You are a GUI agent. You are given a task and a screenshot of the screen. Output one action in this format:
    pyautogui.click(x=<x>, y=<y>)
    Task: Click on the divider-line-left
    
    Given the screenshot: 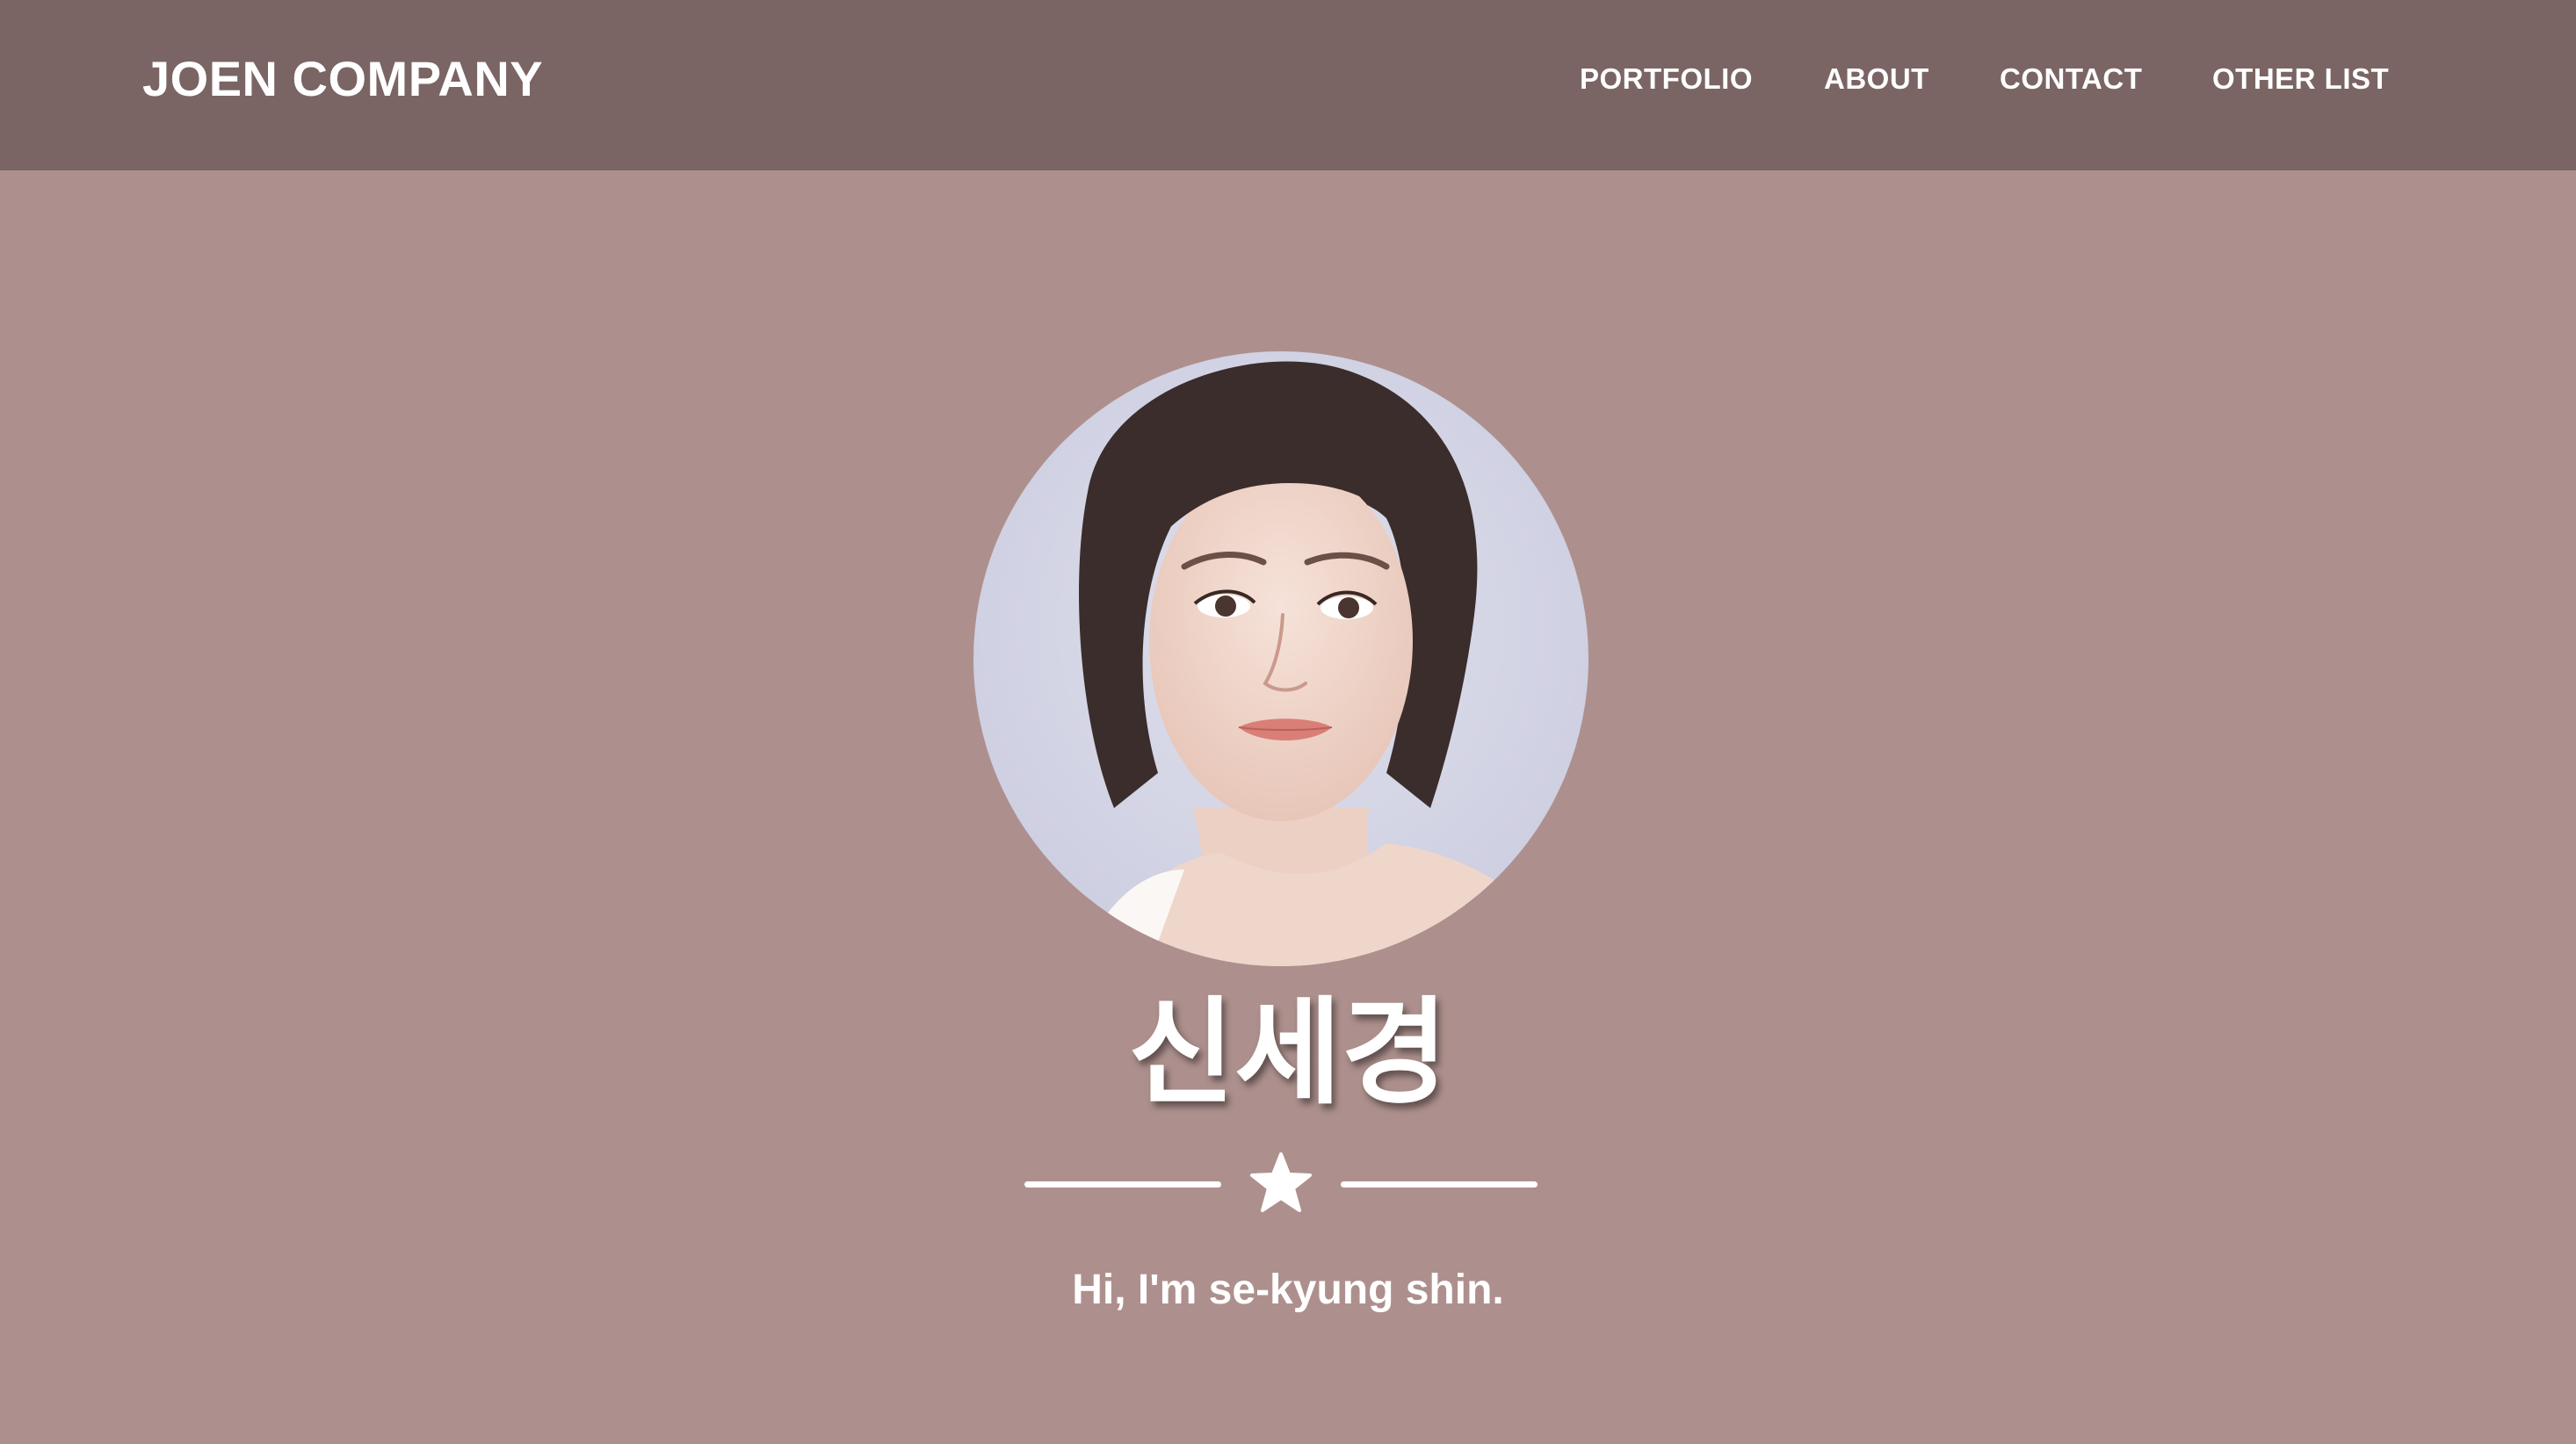 What is the action you would take?
    pyautogui.click(x=1122, y=1184)
    